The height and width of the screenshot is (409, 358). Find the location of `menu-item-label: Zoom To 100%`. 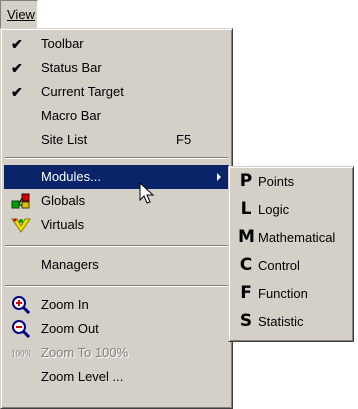

menu-item-label: Zoom To 100% is located at coordinates (85, 352).